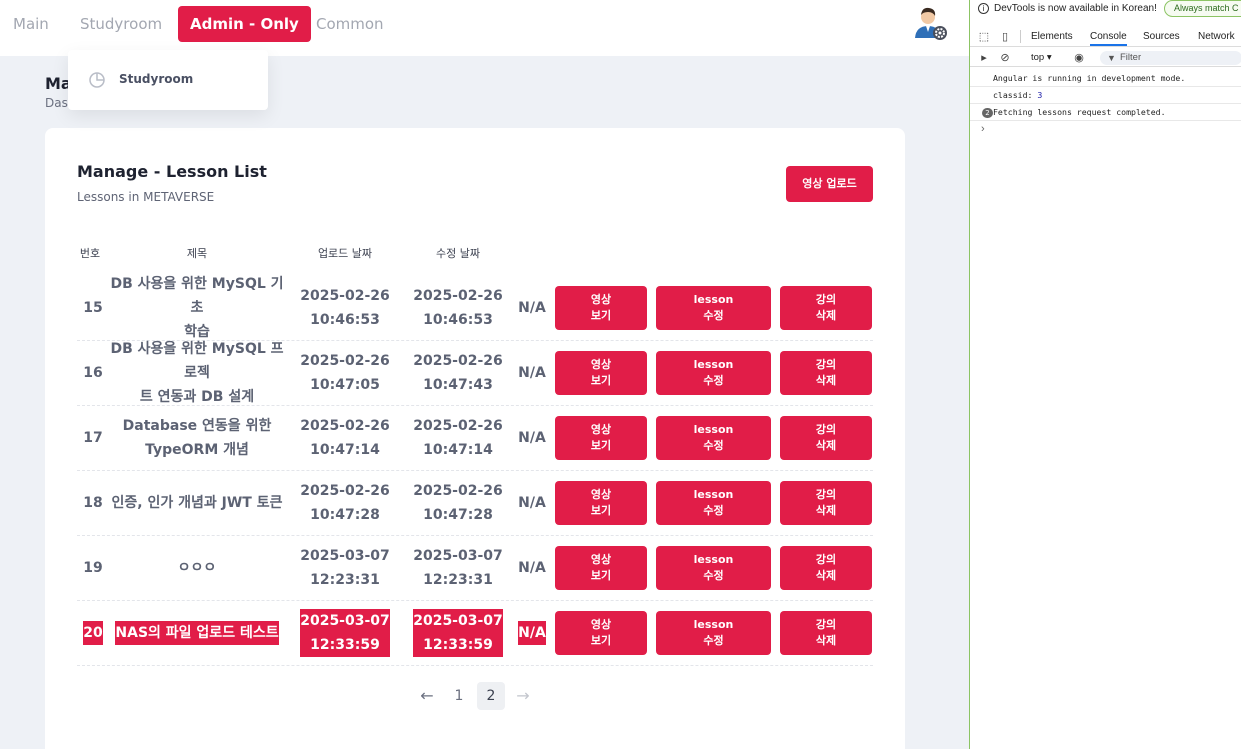 Image resolution: width=1241 pixels, height=749 pixels. I want to click on header-modified: 수정 날짜, so click(458, 253).